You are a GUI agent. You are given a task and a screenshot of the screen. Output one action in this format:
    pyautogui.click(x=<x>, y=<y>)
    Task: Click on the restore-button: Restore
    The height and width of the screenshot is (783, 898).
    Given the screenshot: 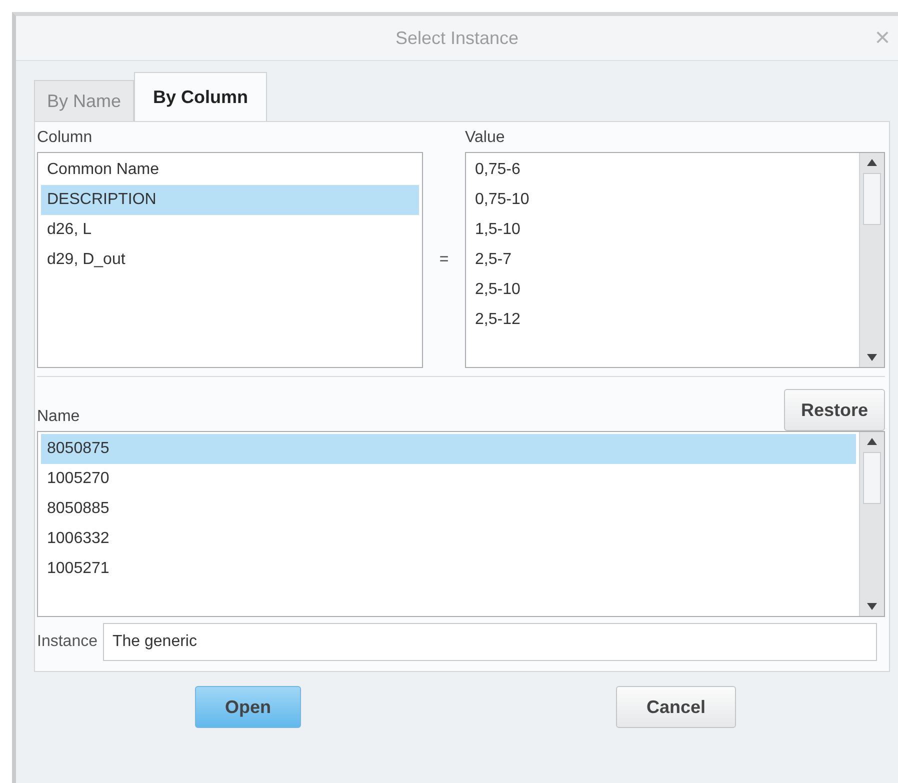 What is the action you would take?
    pyautogui.click(x=834, y=410)
    